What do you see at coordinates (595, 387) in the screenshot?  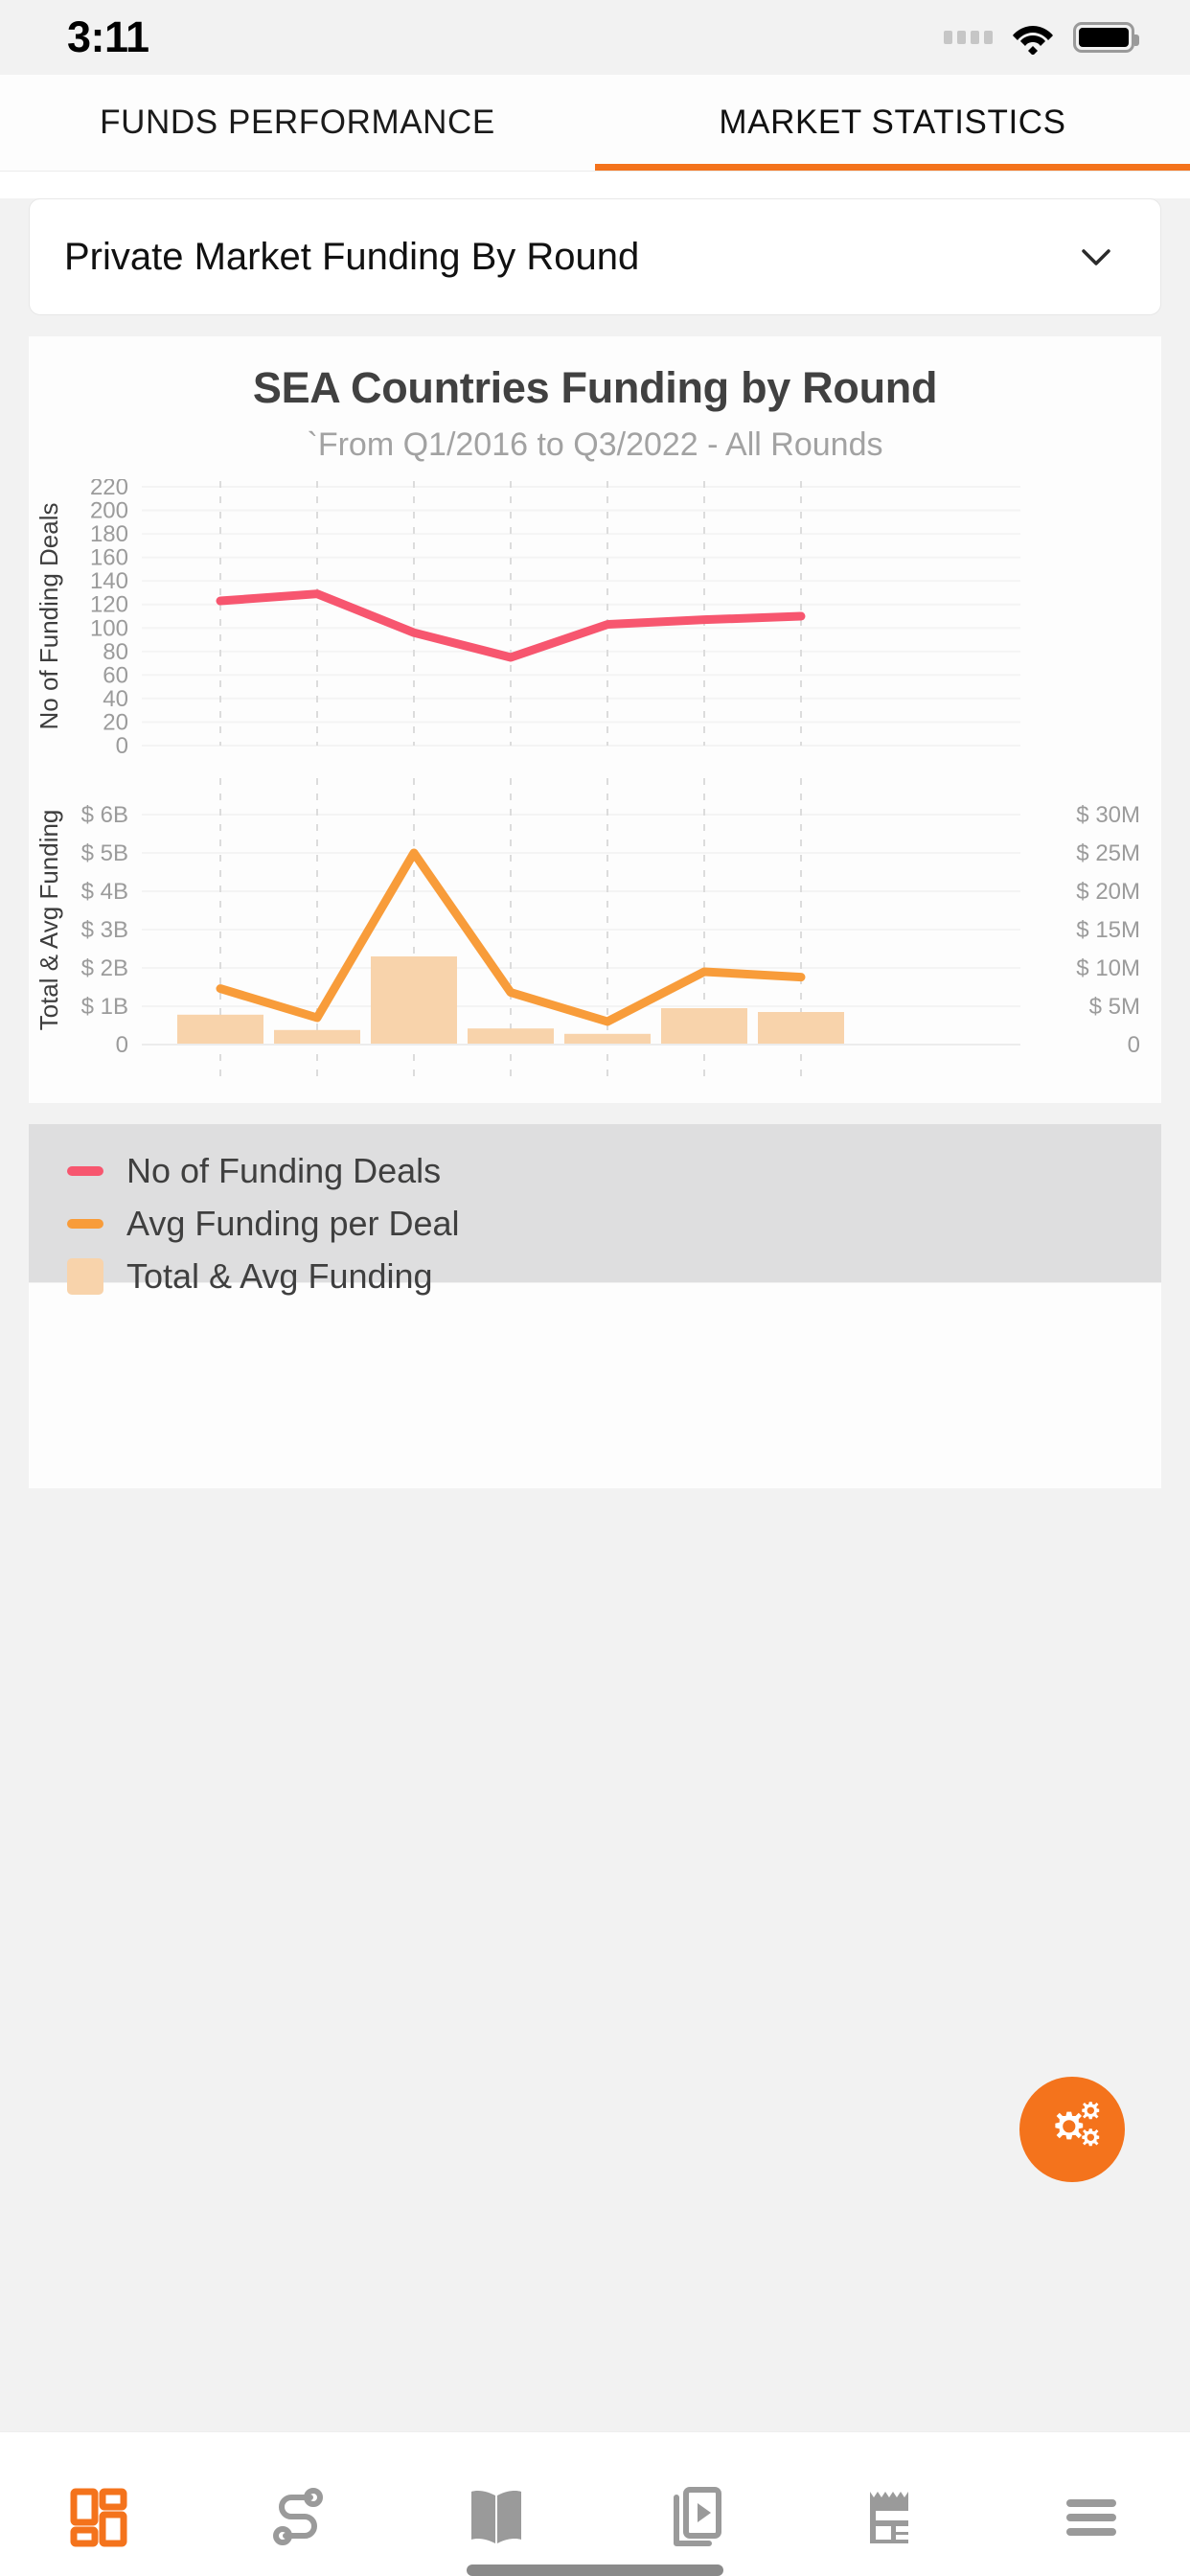 I see `chart-title: SEA Countries Funding by Round` at bounding box center [595, 387].